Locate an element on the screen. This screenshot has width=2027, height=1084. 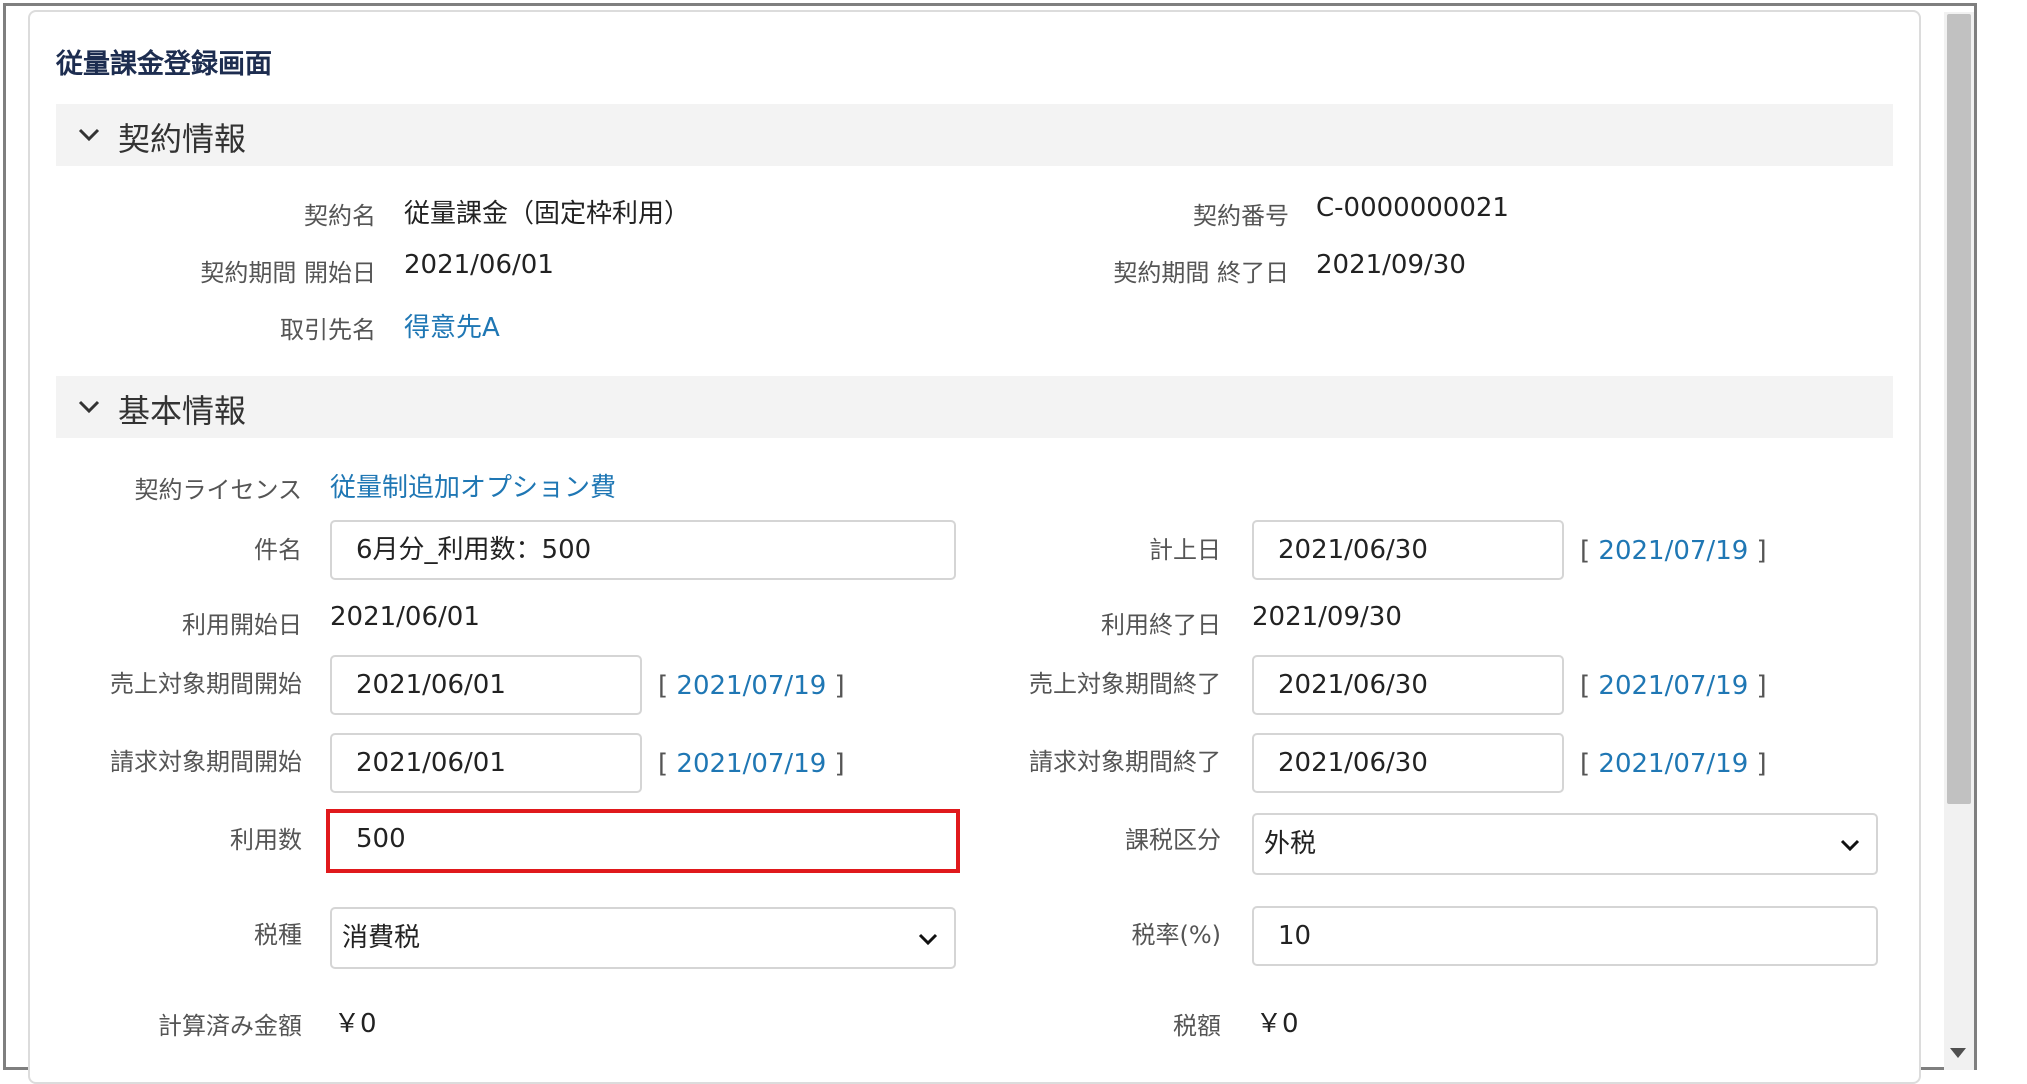
contract-name-label: 契約名 is located at coordinates (340, 216).